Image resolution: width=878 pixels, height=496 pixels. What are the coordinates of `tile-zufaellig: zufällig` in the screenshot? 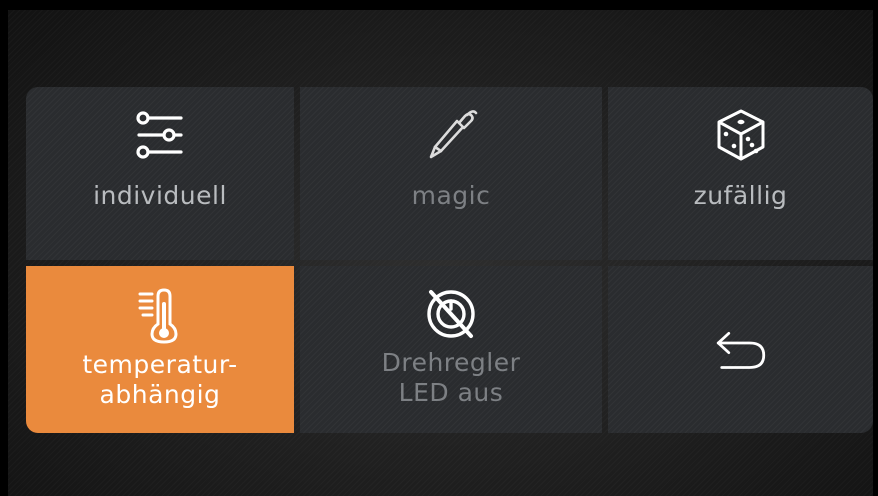 It's located at (740, 173).